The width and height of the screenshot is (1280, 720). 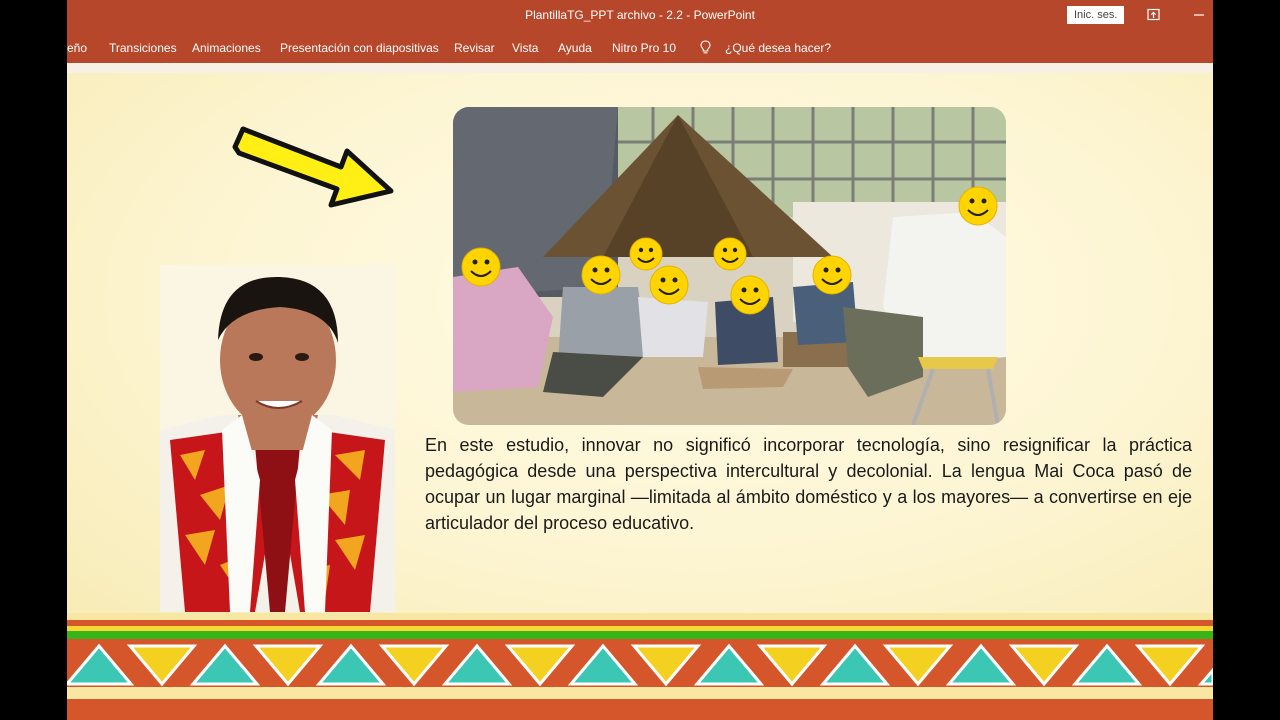 What do you see at coordinates (474, 48) in the screenshot?
I see `tab-revisar: Revisar` at bounding box center [474, 48].